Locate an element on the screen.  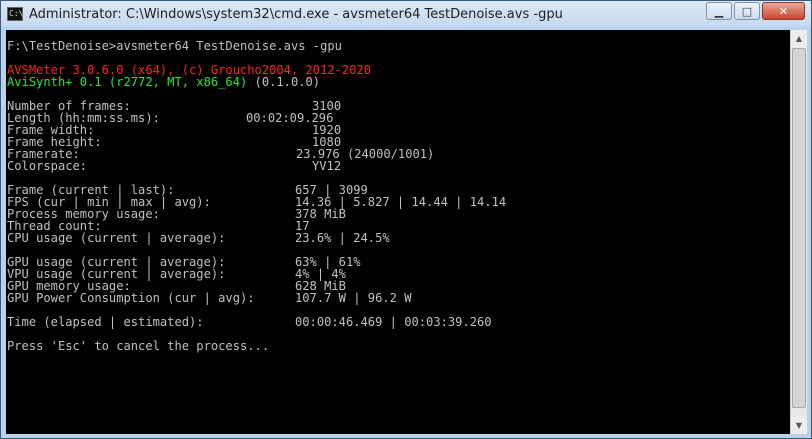
scroll-up-arrow-icon: ▲ is located at coordinates (799, 38).